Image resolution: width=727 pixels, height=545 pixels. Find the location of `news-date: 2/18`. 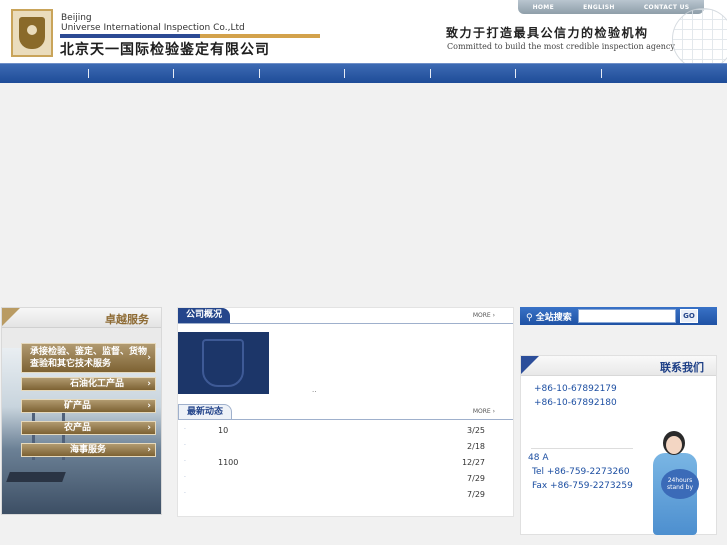

news-date: 2/18 is located at coordinates (476, 446).